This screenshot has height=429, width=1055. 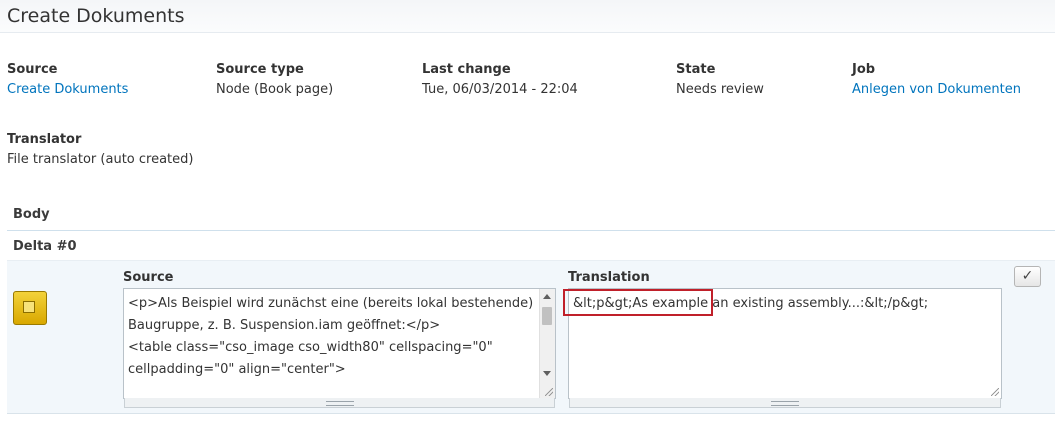 What do you see at coordinates (696, 69) in the screenshot?
I see `state-label: State` at bounding box center [696, 69].